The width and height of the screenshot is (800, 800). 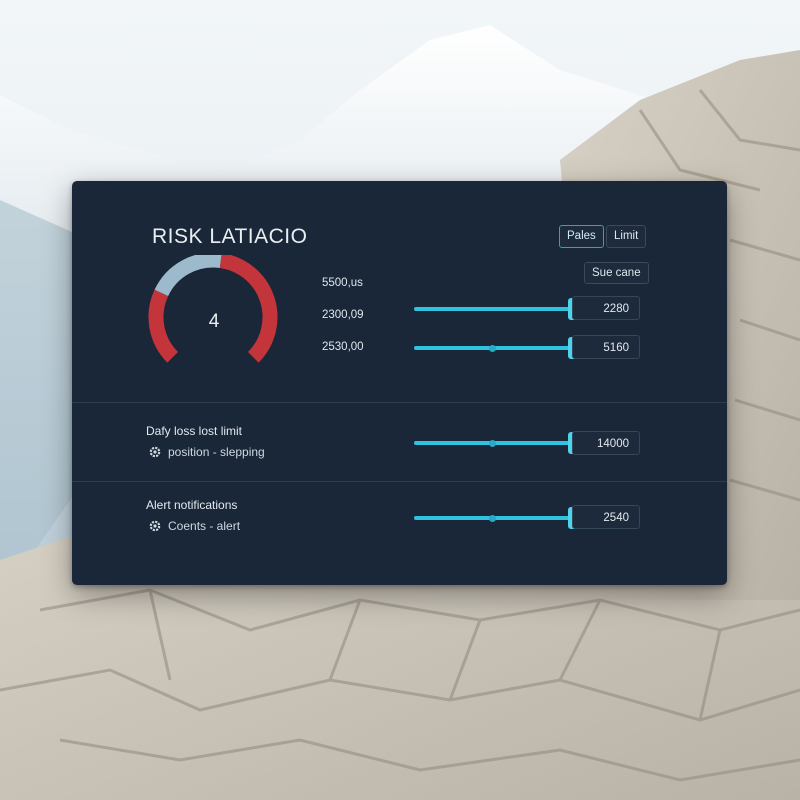 What do you see at coordinates (230, 236) in the screenshot?
I see `page-title: RISK LATIACIO` at bounding box center [230, 236].